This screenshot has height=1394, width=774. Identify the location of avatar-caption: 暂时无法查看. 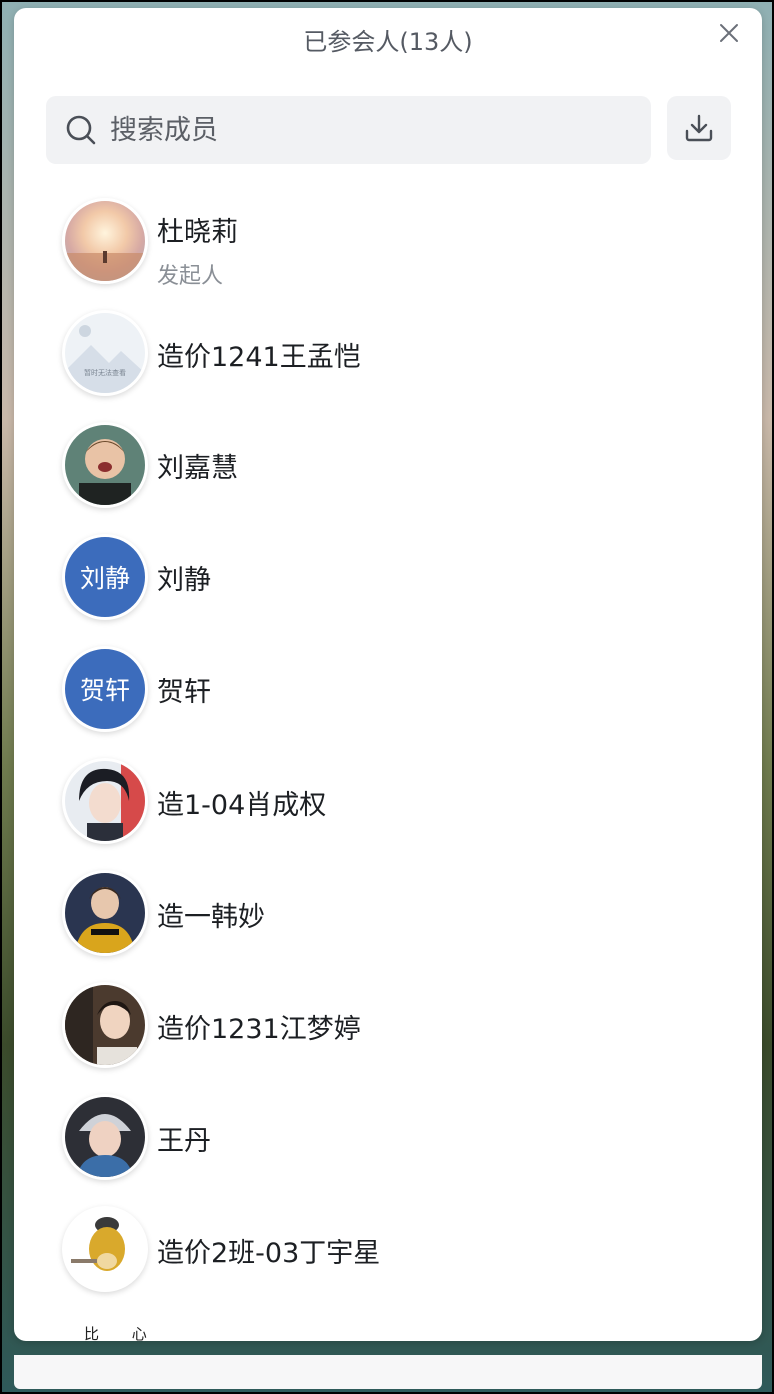
(105, 373).